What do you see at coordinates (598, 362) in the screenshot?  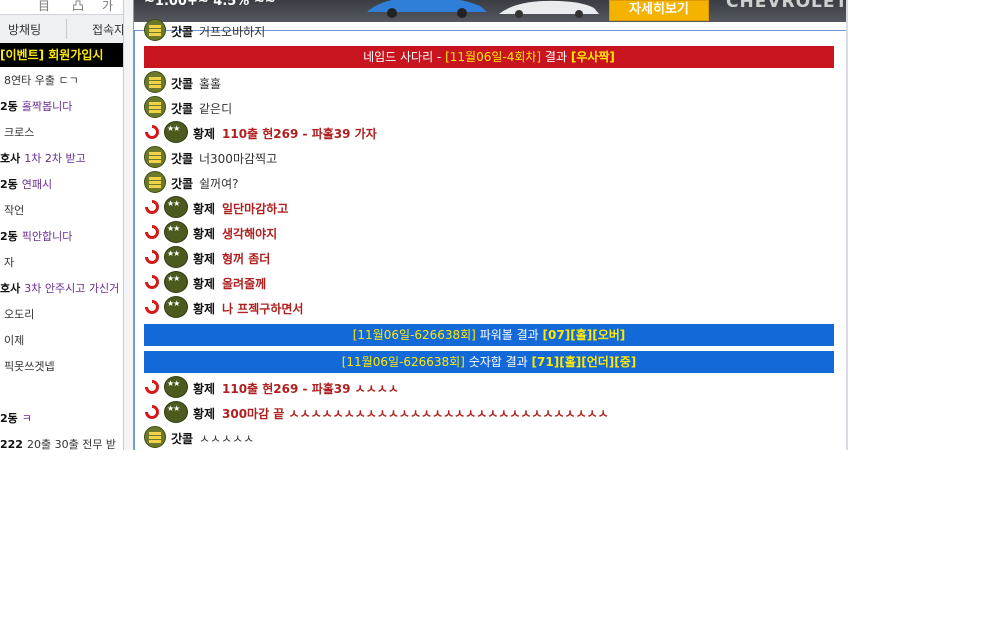 I see `result-overunder: [언더]` at bounding box center [598, 362].